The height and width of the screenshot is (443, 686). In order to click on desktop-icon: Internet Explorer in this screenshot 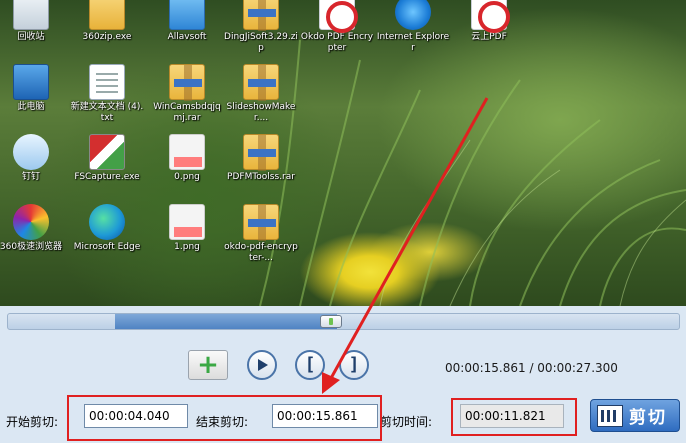, I will do `click(413, 33)`.